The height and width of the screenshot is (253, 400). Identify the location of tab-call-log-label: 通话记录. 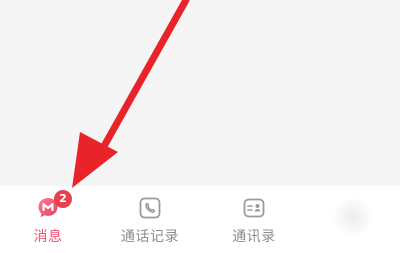
(150, 237).